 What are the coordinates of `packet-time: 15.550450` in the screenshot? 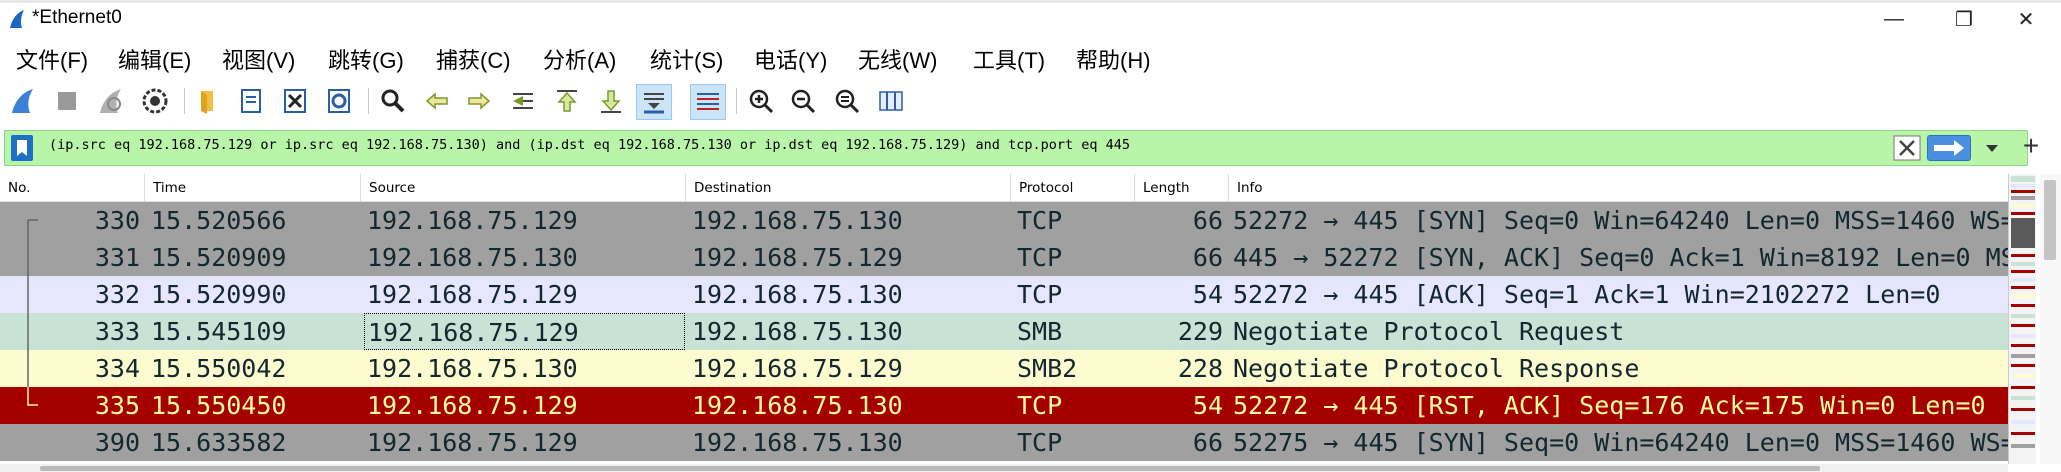 It's located at (219, 405).